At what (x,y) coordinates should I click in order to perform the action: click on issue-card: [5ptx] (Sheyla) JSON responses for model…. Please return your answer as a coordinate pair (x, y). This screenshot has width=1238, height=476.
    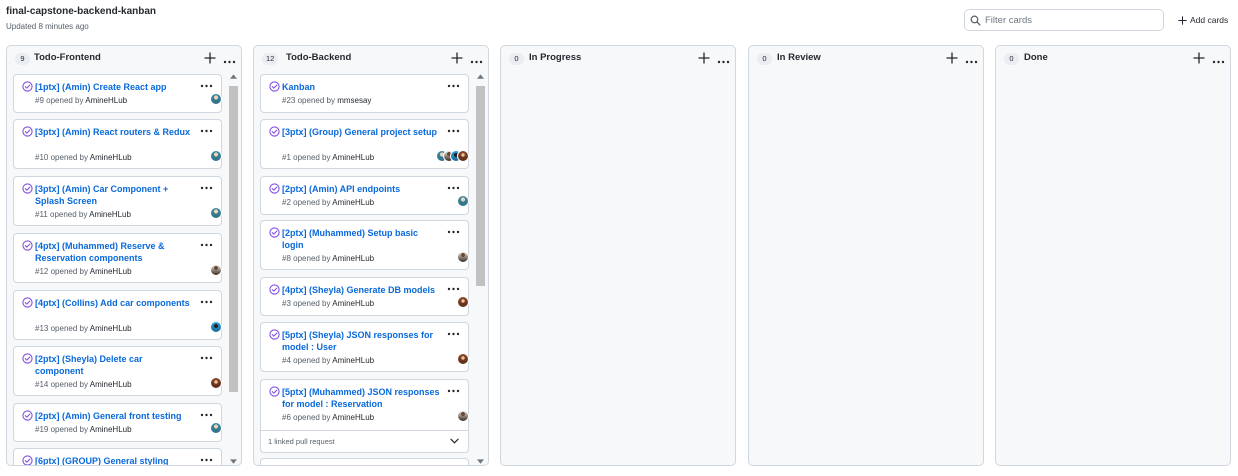
    Looking at the image, I should click on (364, 347).